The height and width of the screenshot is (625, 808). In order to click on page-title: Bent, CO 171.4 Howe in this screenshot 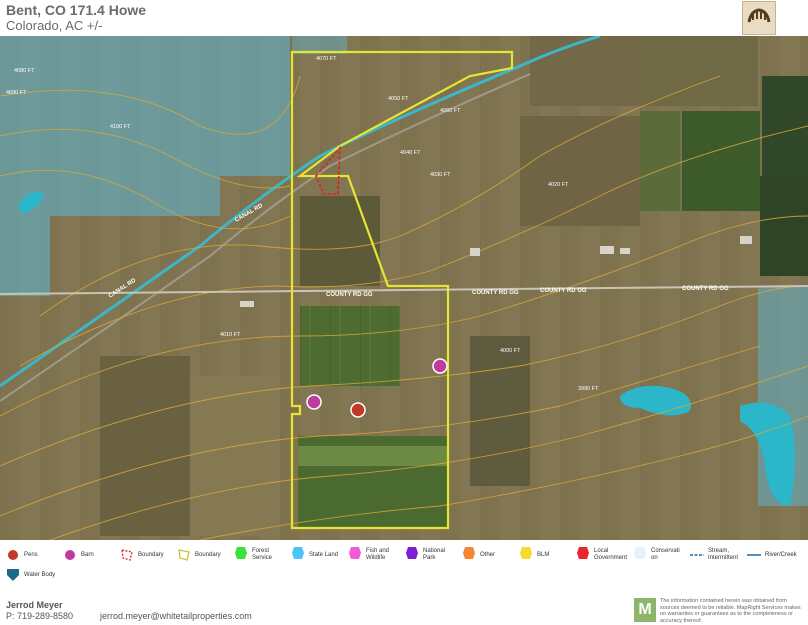, I will do `click(76, 10)`.